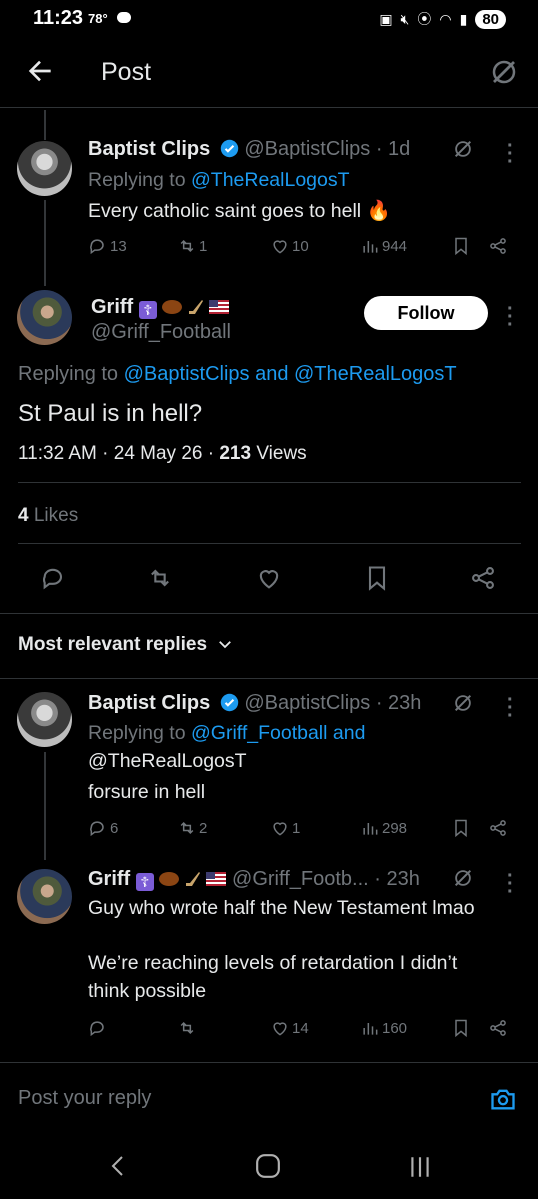 The image size is (538, 1199). What do you see at coordinates (107, 246) in the screenshot?
I see `reply-button: 13` at bounding box center [107, 246].